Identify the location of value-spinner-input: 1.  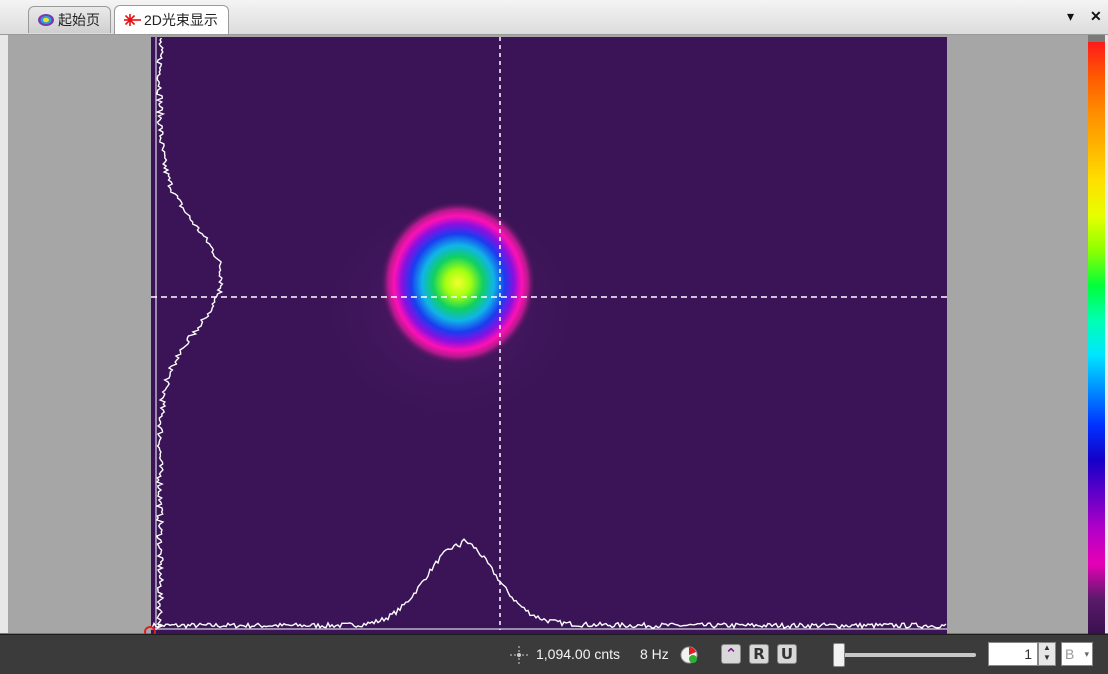
(1013, 654).